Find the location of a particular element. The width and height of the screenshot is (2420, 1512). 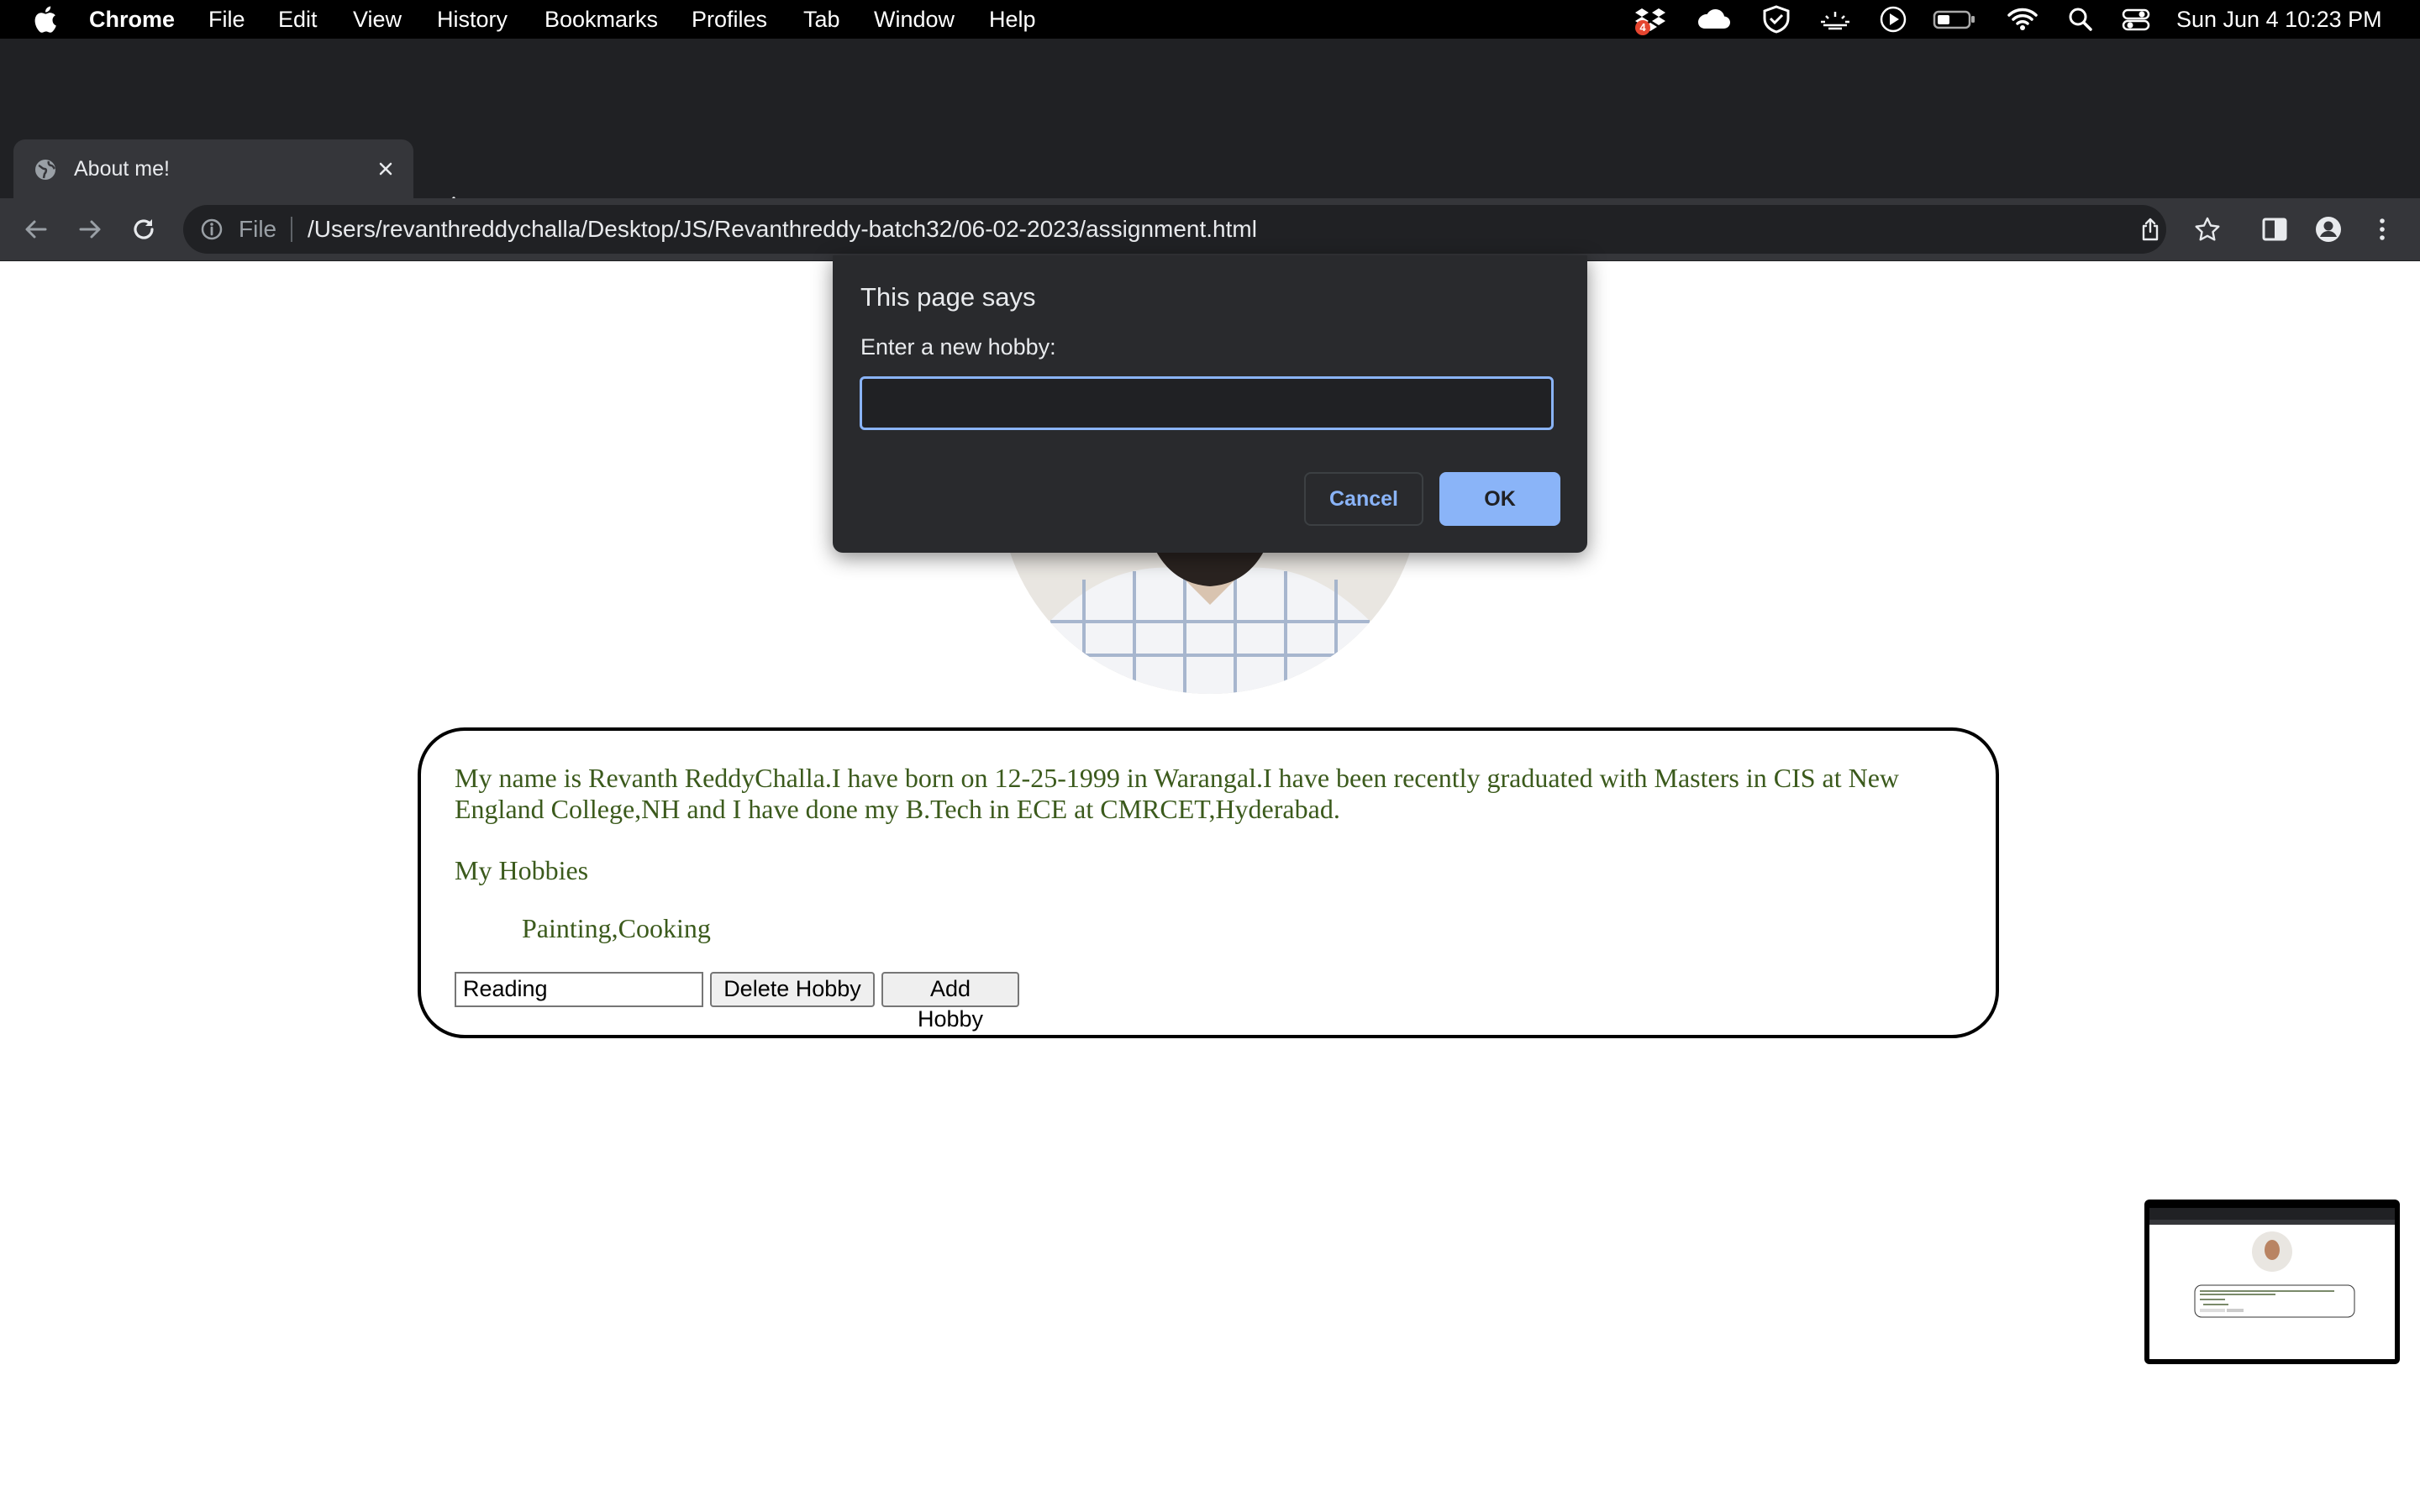

icloud-icon is located at coordinates (1713, 19).